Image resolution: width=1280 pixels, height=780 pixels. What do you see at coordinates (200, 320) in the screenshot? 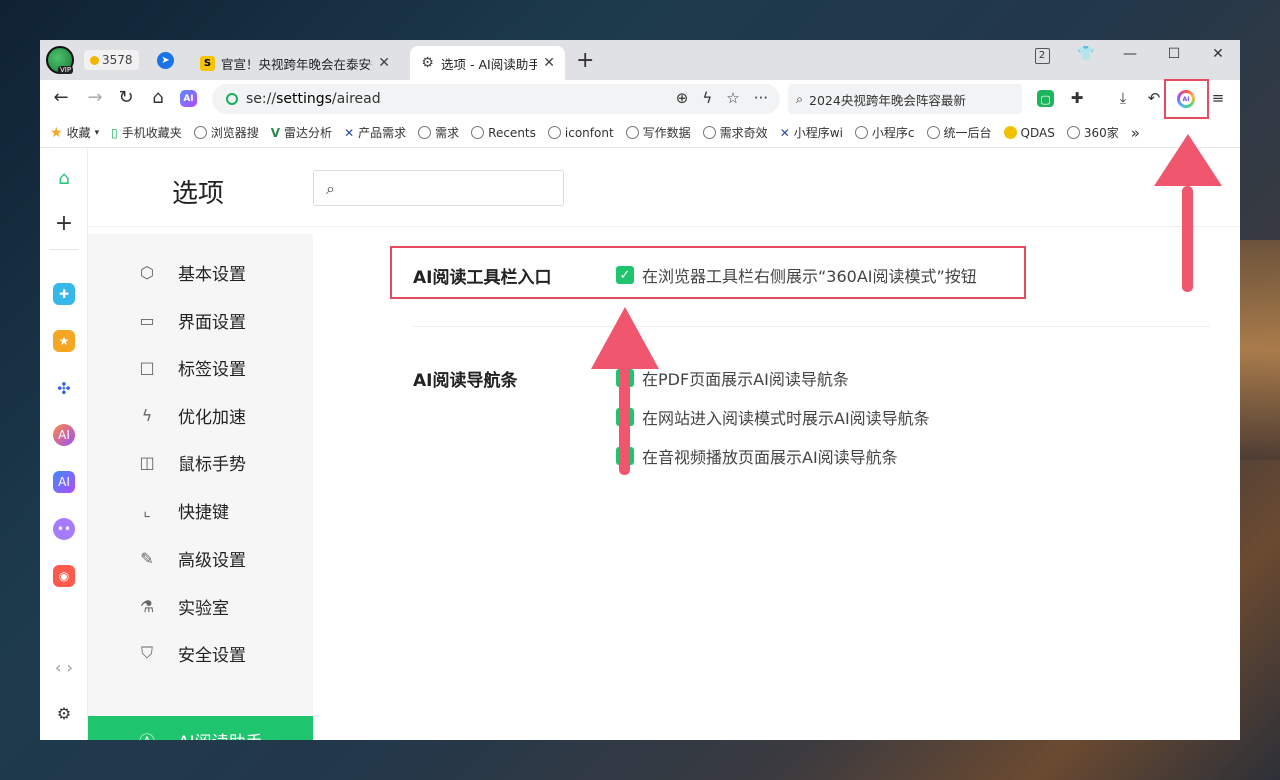
I see `nav-item-interface: ▭ 界面设置` at bounding box center [200, 320].